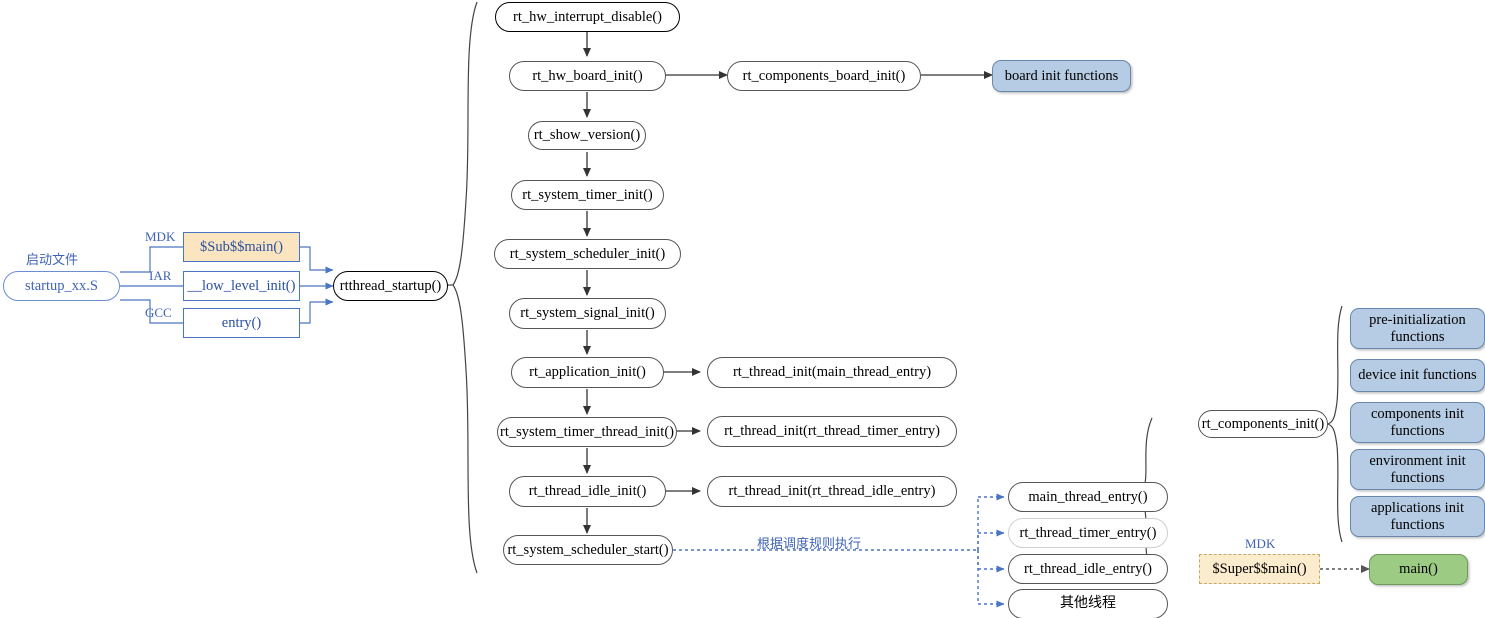 This screenshot has width=1485, height=618. What do you see at coordinates (1417, 469) in the screenshot?
I see `node-environment-init-functions: environment init functions` at bounding box center [1417, 469].